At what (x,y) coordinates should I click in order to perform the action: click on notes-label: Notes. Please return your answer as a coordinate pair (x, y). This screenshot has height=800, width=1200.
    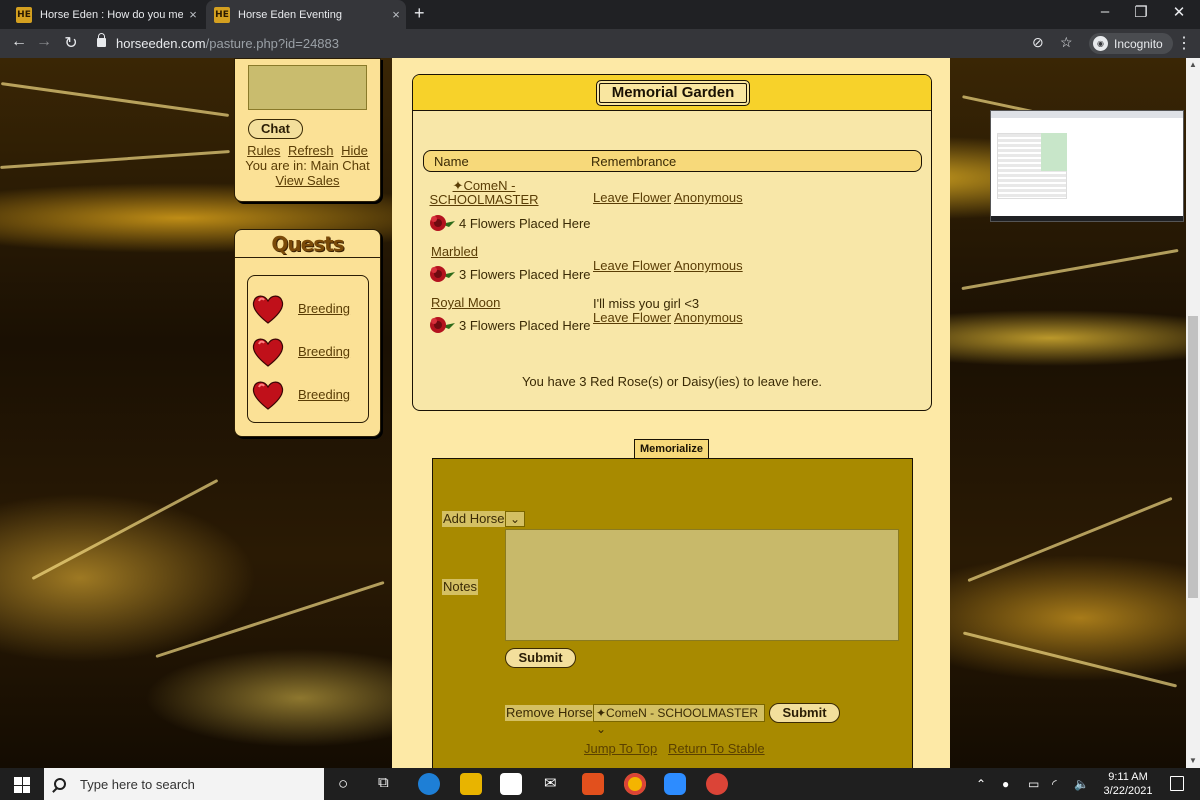
    Looking at the image, I should click on (460, 587).